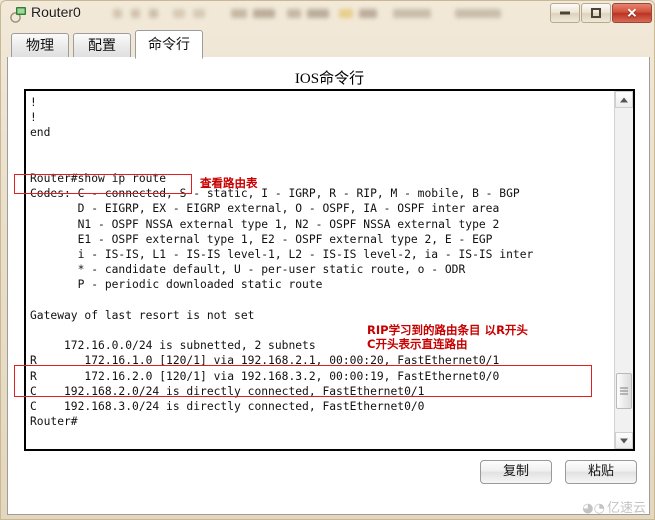  I want to click on watermark-text: 亿速云, so click(626, 508).